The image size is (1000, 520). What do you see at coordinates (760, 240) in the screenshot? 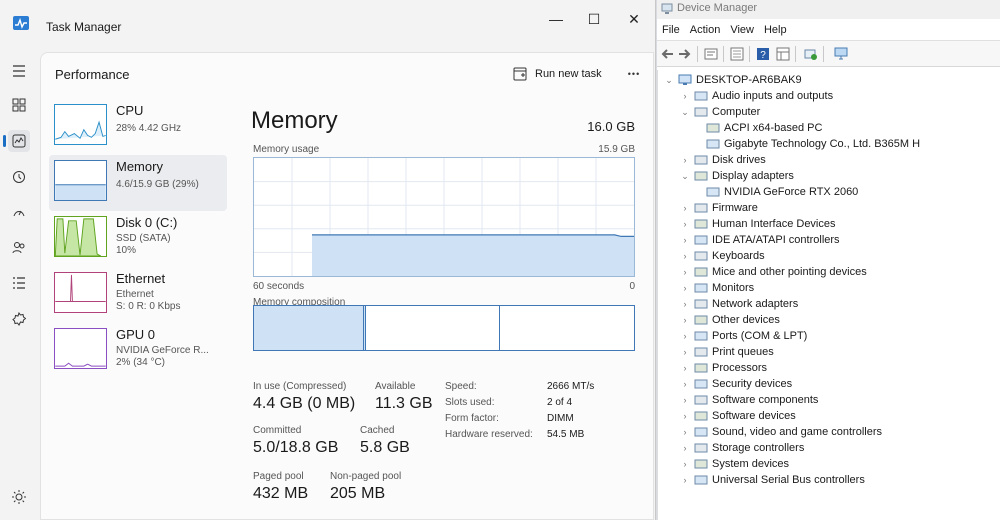
I see `tree-category: › IDE ATA/ATAPI controllers` at bounding box center [760, 240].